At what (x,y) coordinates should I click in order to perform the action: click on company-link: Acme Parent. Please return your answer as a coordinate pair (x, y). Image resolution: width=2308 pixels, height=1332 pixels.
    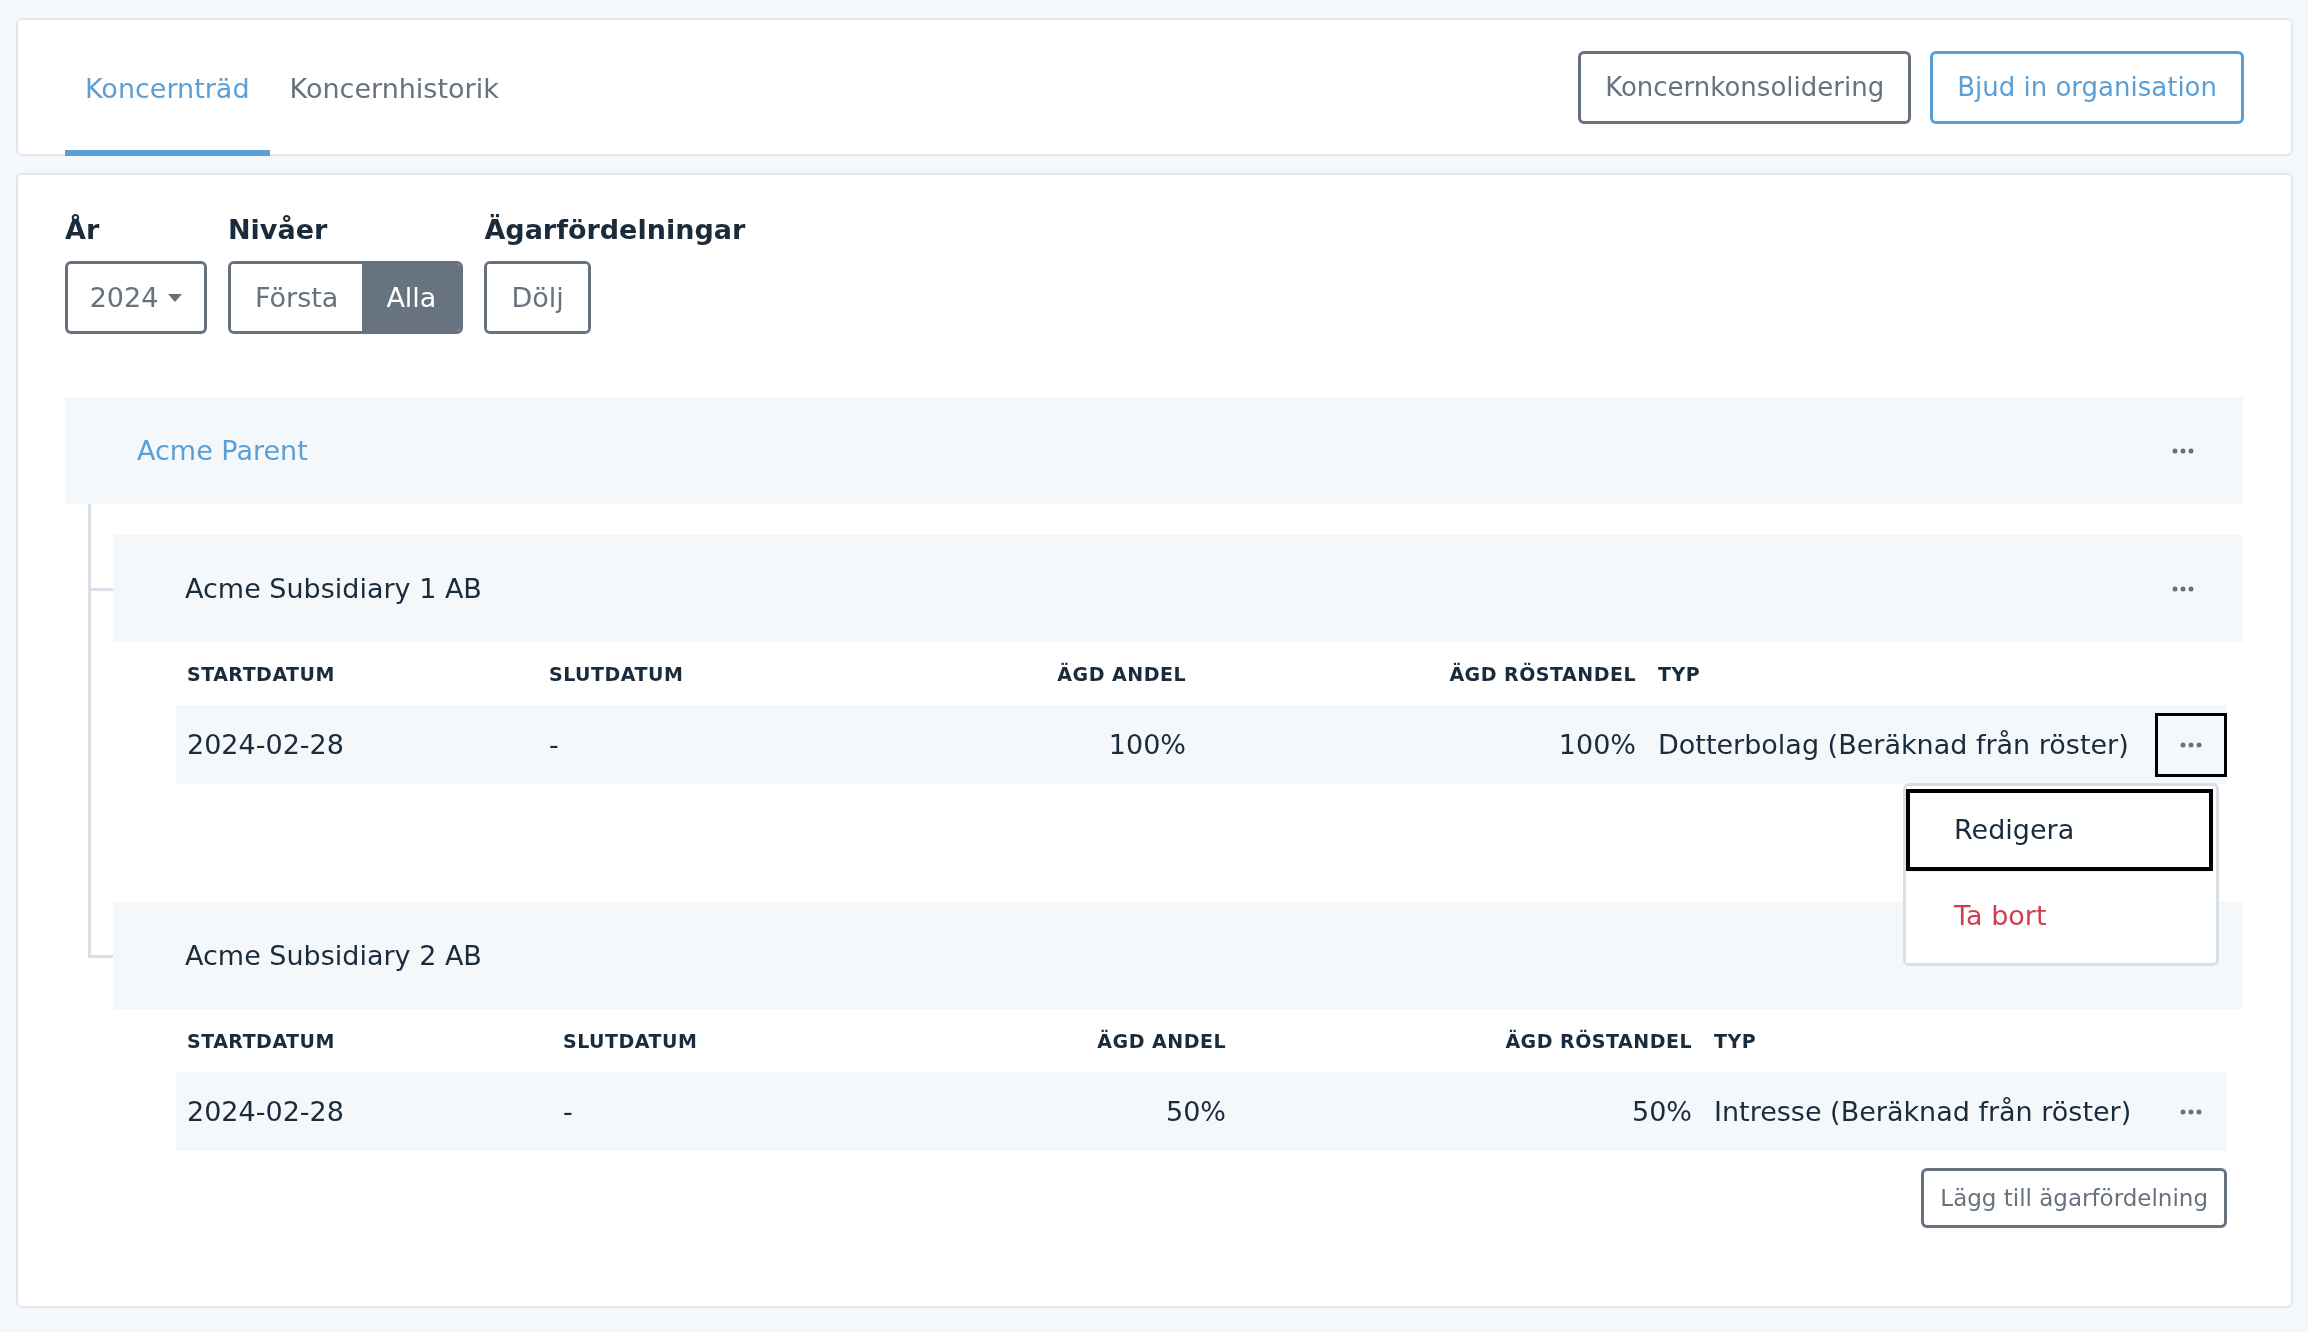
    Looking at the image, I should click on (222, 450).